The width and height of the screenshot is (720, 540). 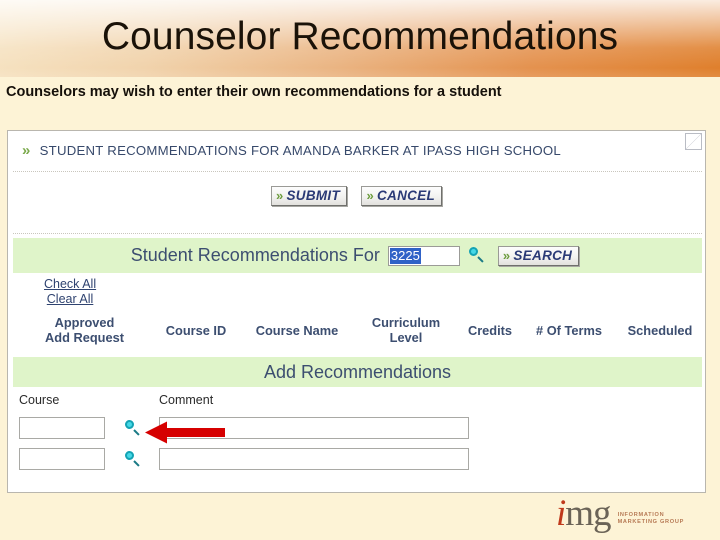 I want to click on resize-handle-icon, so click(x=693, y=141).